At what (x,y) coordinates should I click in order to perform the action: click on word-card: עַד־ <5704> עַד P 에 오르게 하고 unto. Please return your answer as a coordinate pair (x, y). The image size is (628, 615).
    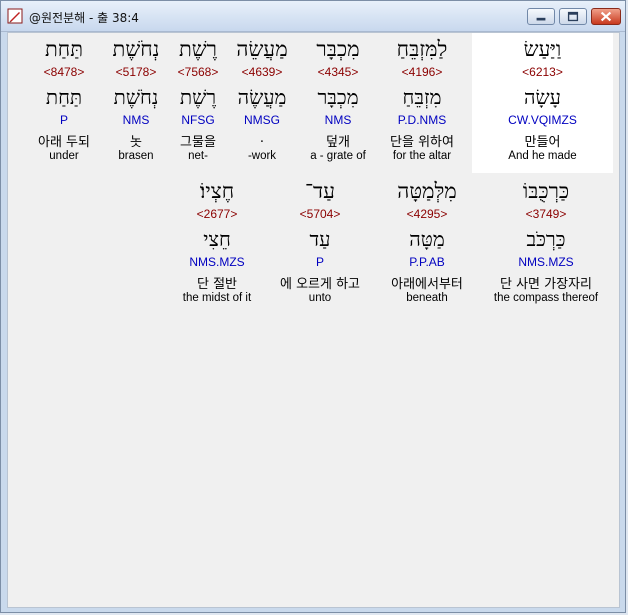
    Looking at the image, I should click on (320, 245).